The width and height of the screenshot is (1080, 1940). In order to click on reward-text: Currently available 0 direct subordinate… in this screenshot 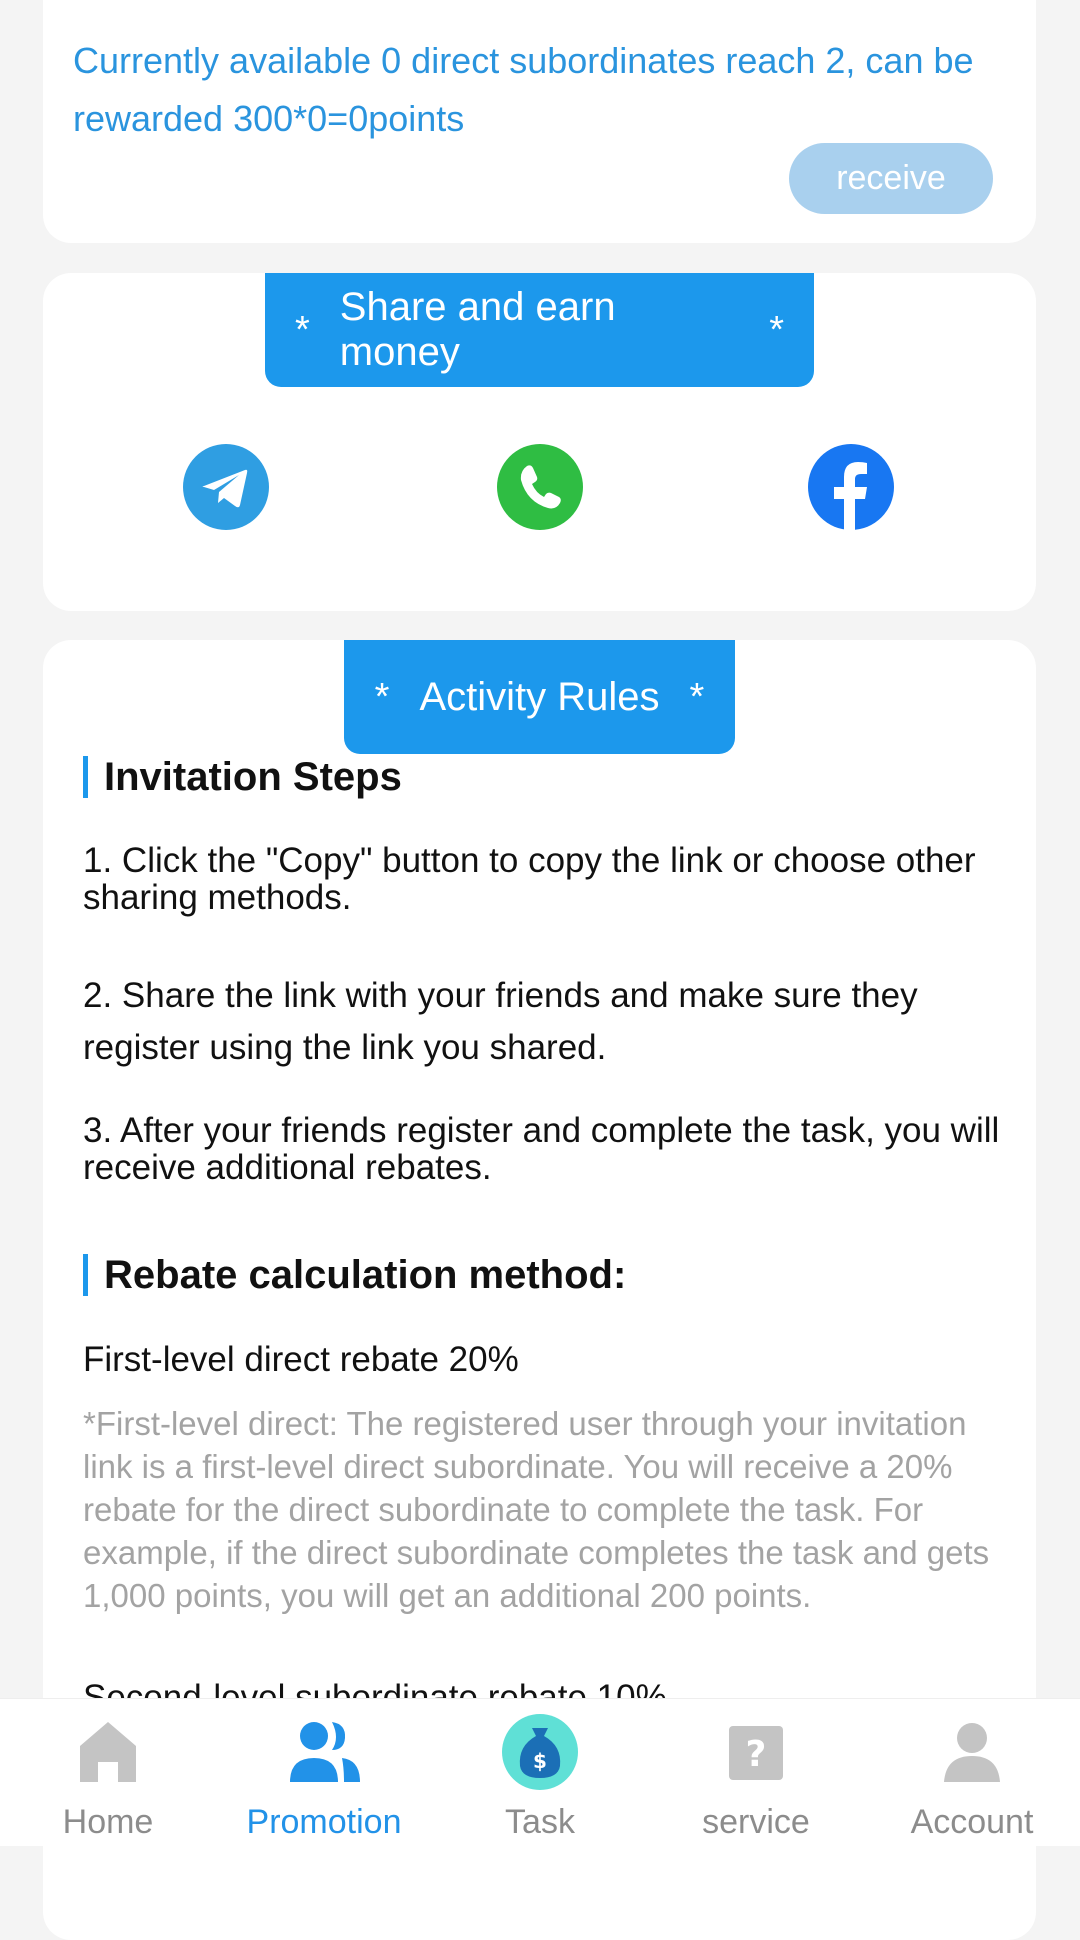, I will do `click(523, 89)`.